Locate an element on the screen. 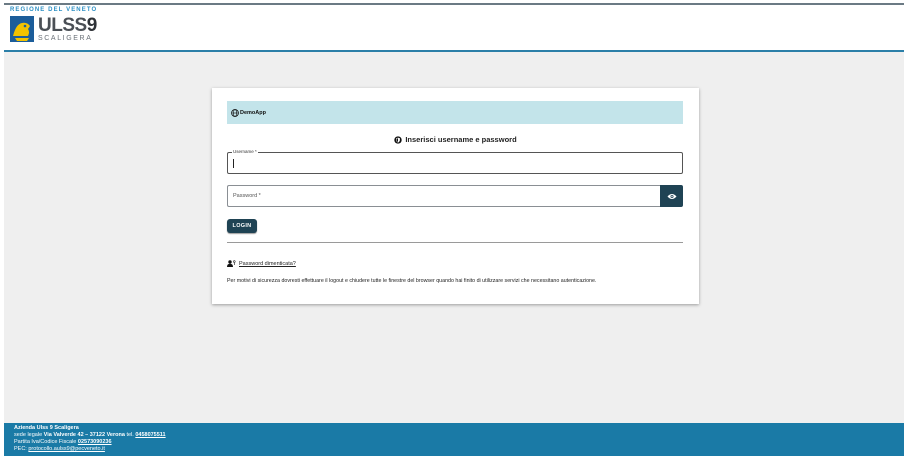 The height and width of the screenshot is (458, 906). ulss-logo: ULSS9 SCALIGERA is located at coordinates (53, 29).